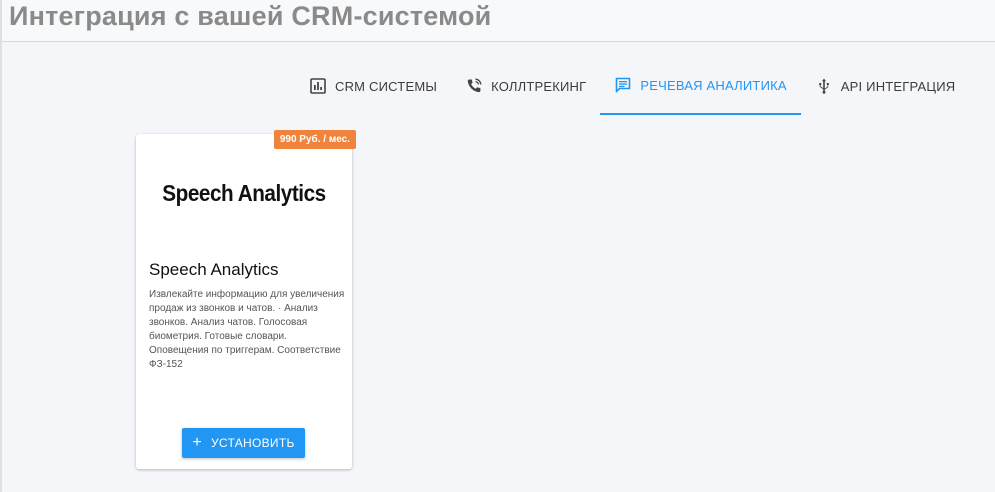 This screenshot has width=995, height=492. Describe the element at coordinates (623, 85) in the screenshot. I see `message-icon` at that location.